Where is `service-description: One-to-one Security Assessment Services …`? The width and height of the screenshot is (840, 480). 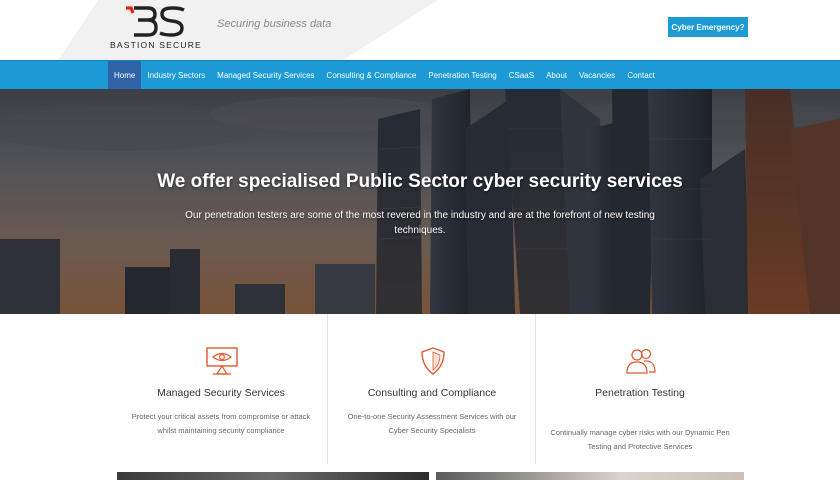 service-description: One-to-one Security Assessment Services … is located at coordinates (432, 423).